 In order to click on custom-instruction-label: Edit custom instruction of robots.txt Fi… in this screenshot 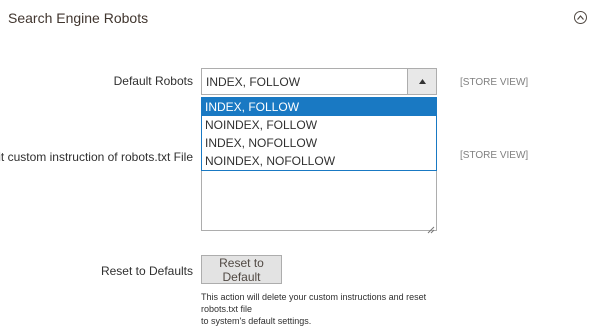, I will do `click(96, 157)`.